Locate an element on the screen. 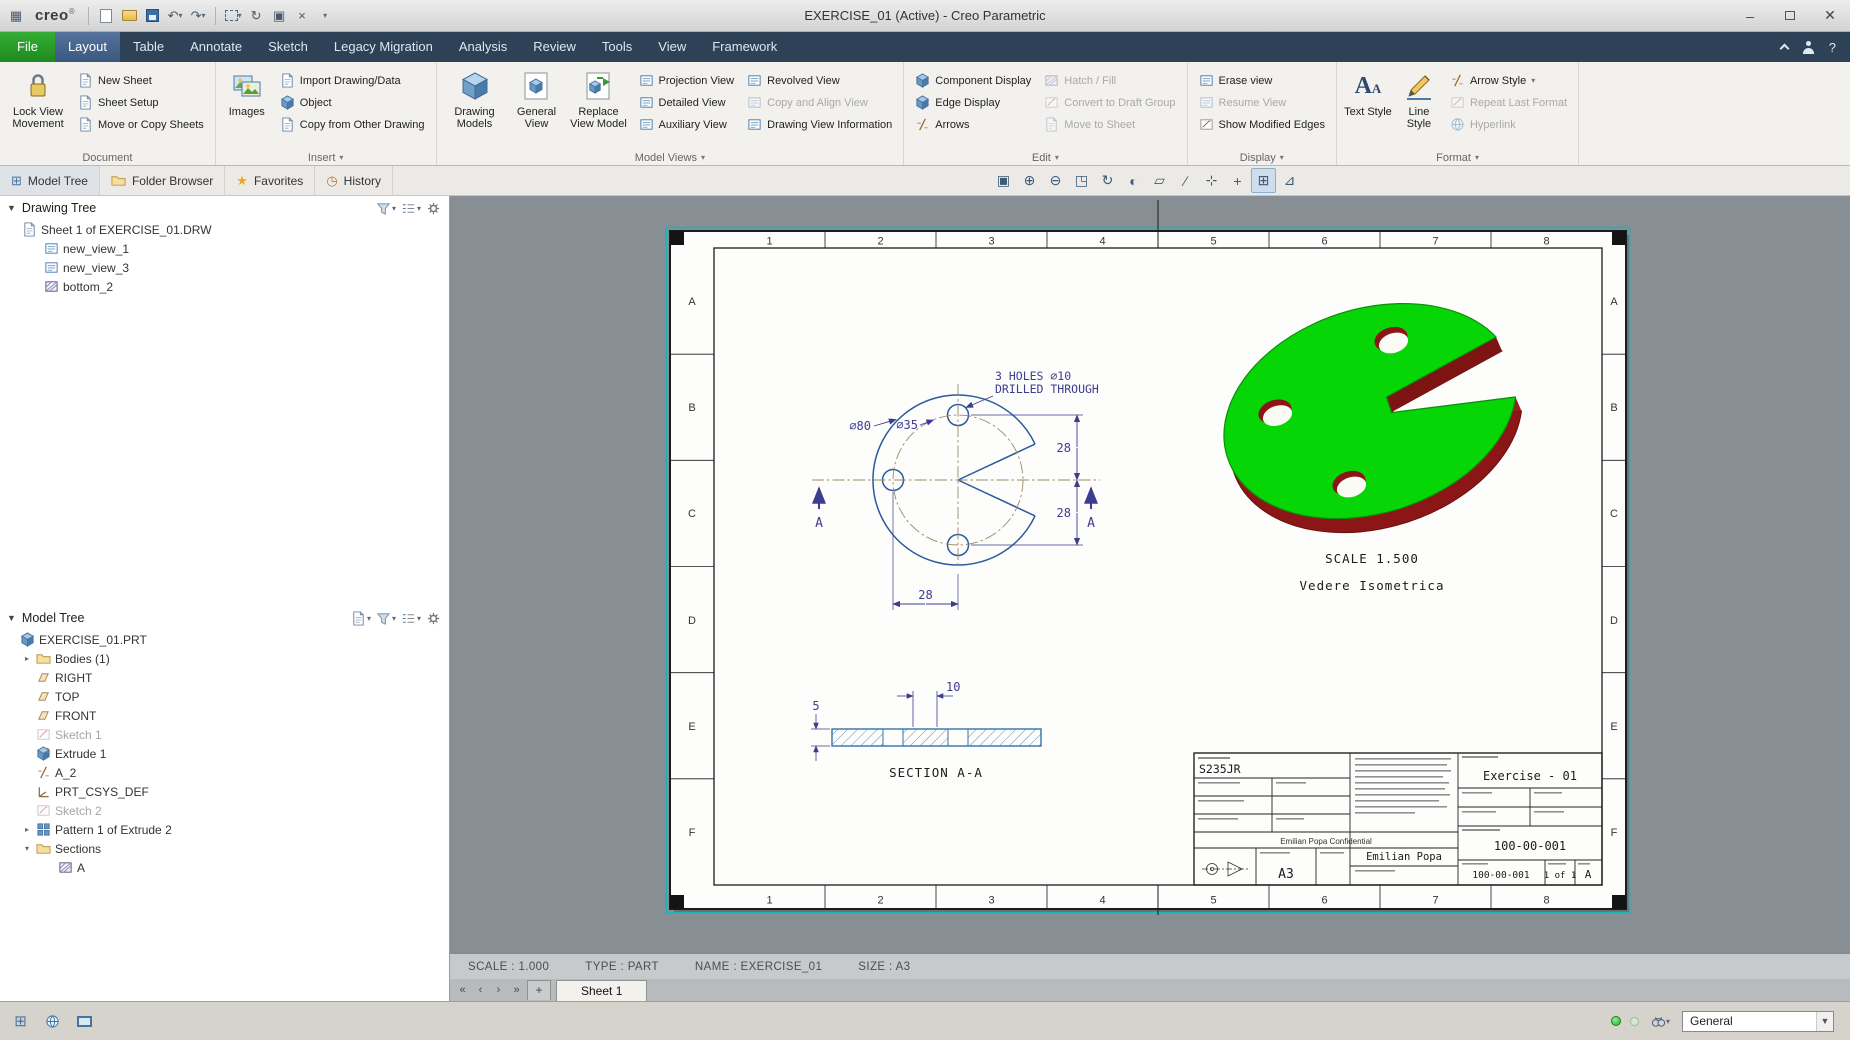 The image size is (1850, 1040). tab-table: Table is located at coordinates (148, 47).